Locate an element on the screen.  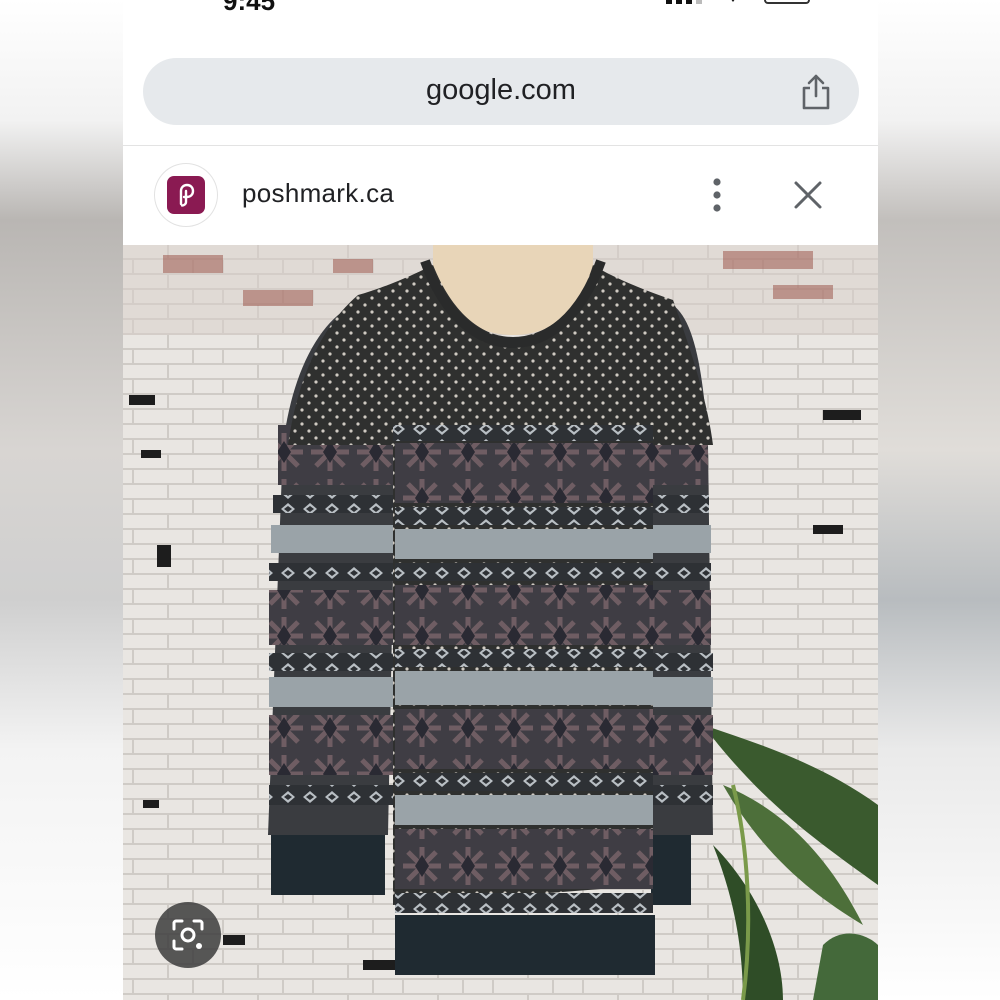
signal-icon is located at coordinates (684, 2).